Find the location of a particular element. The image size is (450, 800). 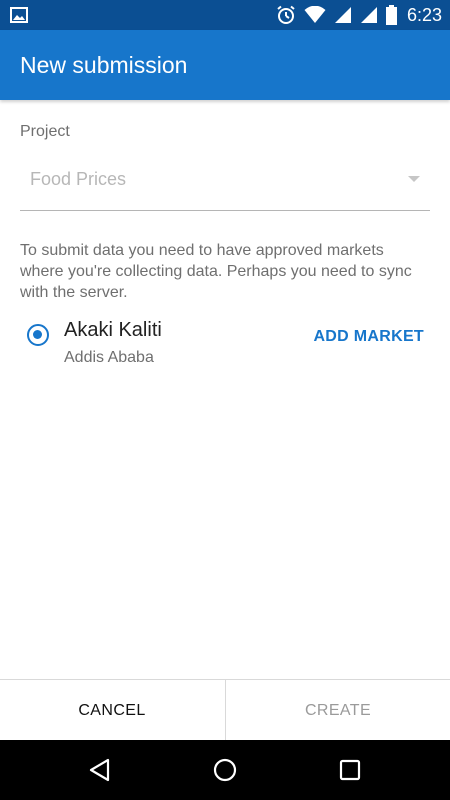

project-select: Food Prices is located at coordinates (225, 185).